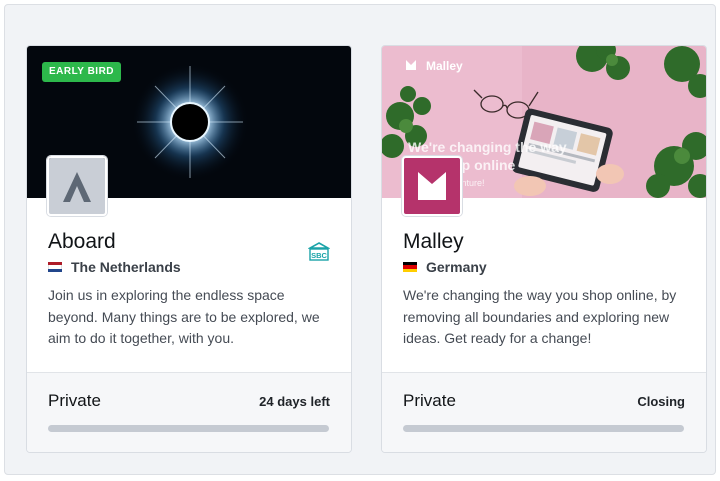  Describe the element at coordinates (82, 72) in the screenshot. I see `early-bird-badge: EARLY BIRD` at that location.